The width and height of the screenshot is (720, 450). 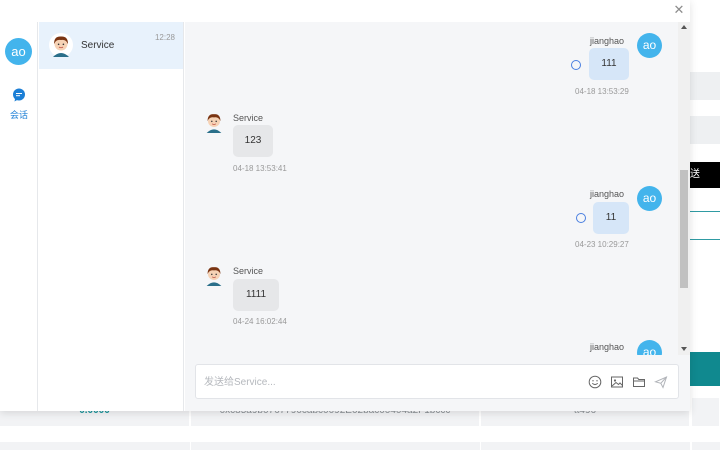 I want to click on message-time: 04-24 16:02:44, so click(x=260, y=321).